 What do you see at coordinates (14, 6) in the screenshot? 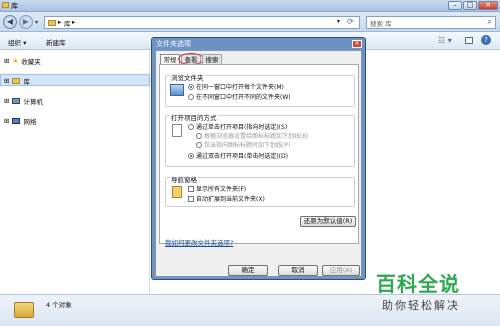
I see `window-title: 库` at bounding box center [14, 6].